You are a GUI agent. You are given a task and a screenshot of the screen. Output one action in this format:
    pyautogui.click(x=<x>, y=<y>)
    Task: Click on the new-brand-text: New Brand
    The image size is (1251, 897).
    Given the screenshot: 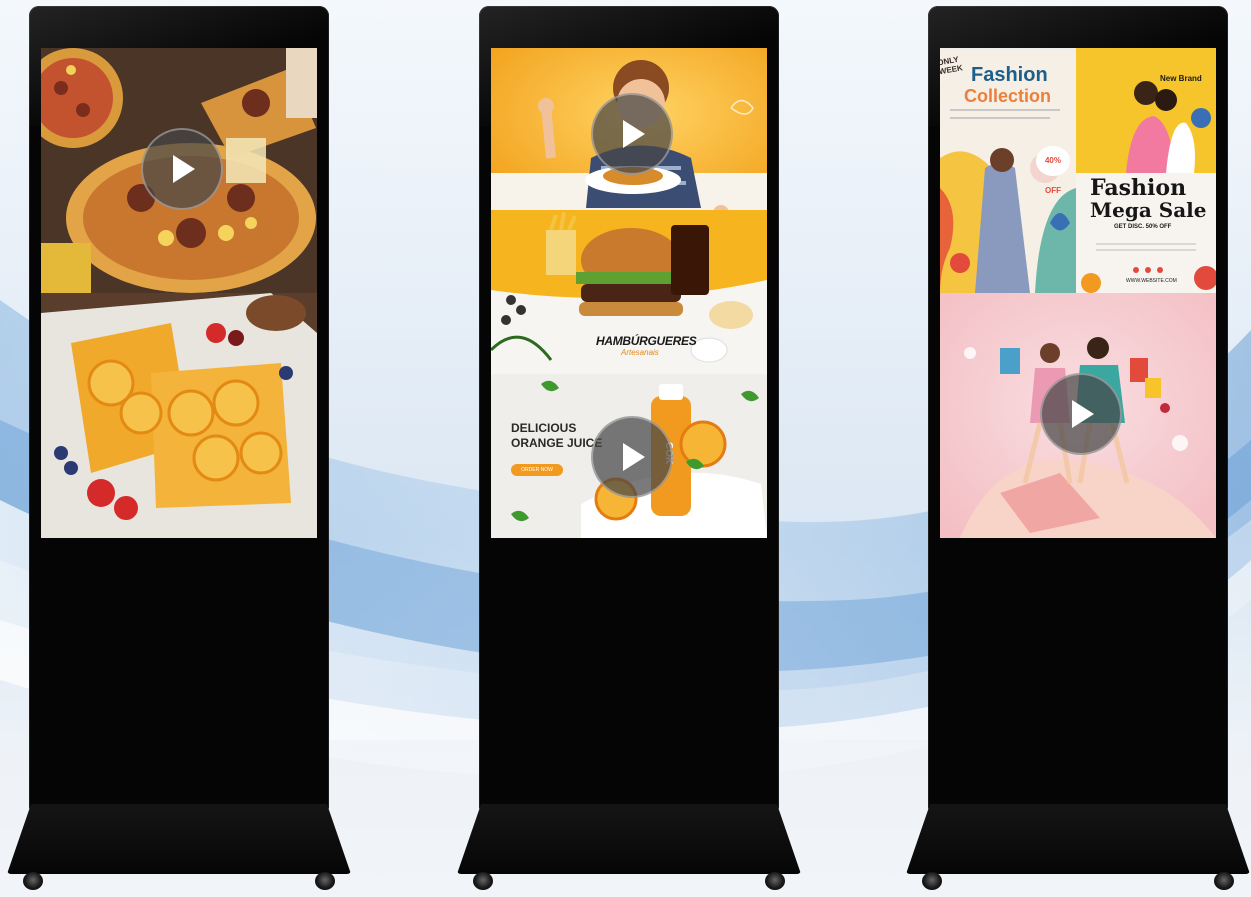 What is the action you would take?
    pyautogui.click(x=1181, y=78)
    